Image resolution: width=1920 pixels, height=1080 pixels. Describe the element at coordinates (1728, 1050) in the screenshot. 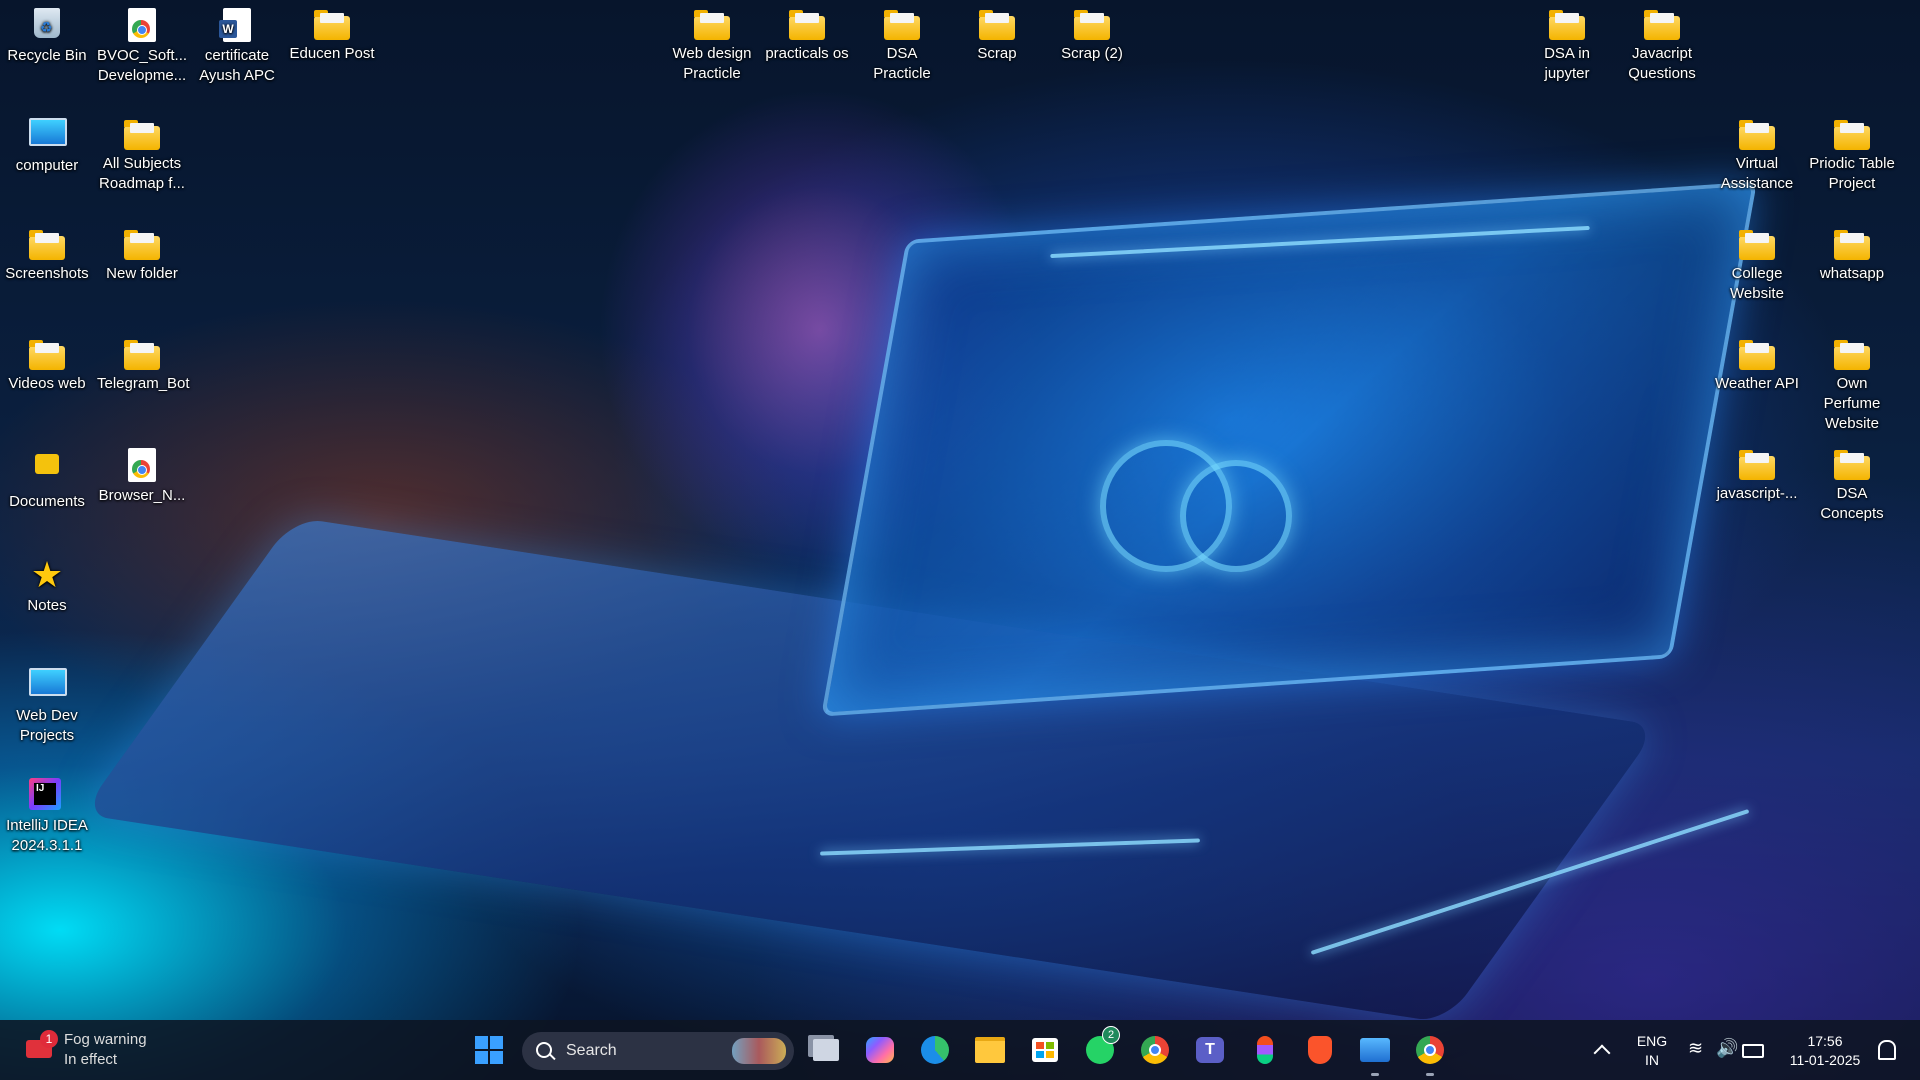

I see `system-tray-status: ≋ 🔊` at that location.